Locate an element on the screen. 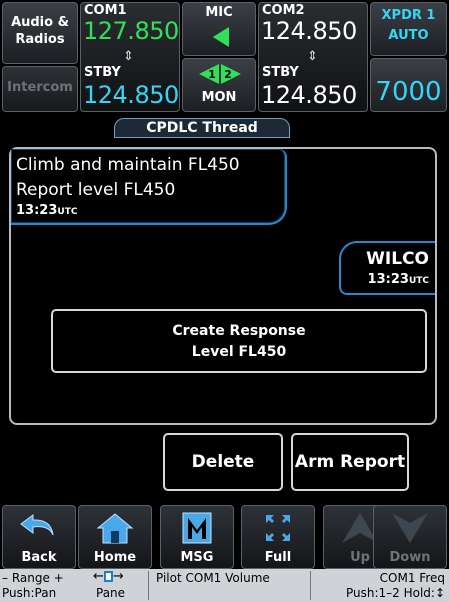 The image size is (449, 602). uplink-time: 13:23UTC is located at coordinates (150, 210).